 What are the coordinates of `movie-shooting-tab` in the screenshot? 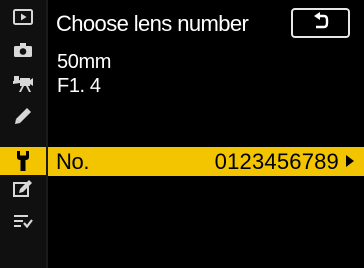 It's located at (23, 83).